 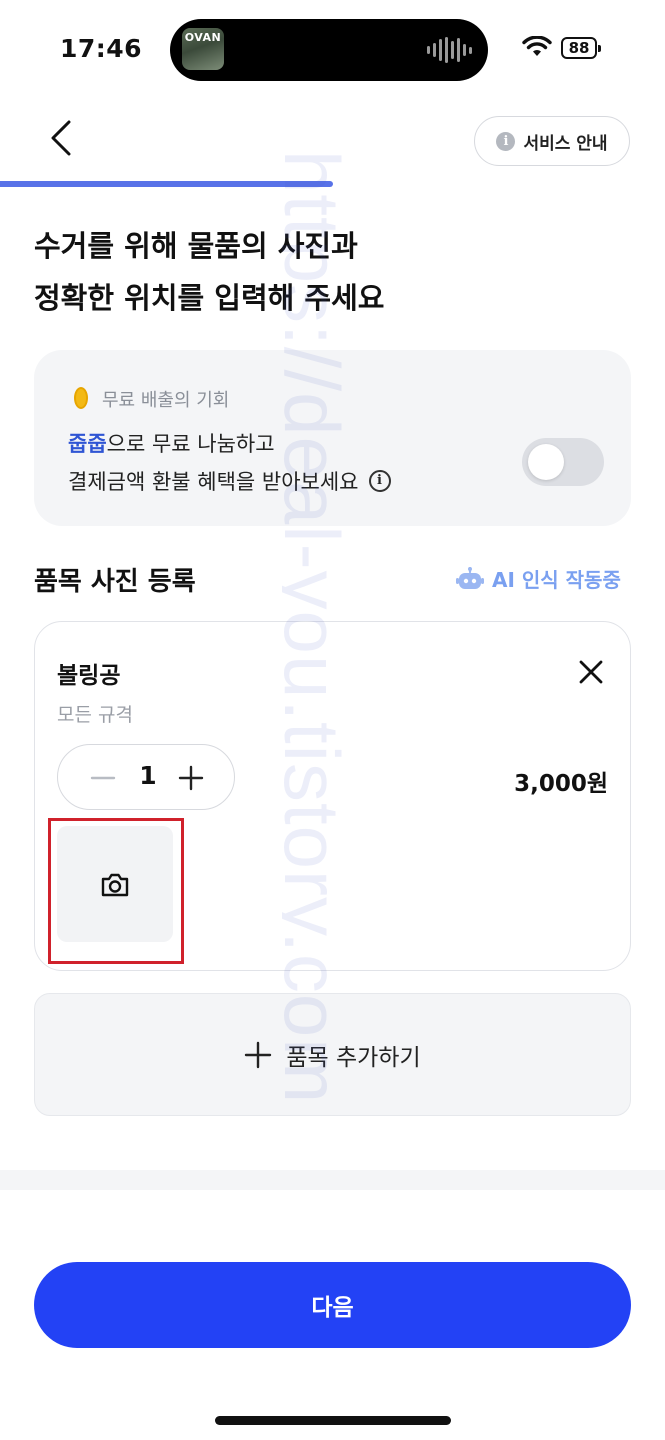 I want to click on item-name: 볼링공, so click(x=89, y=676).